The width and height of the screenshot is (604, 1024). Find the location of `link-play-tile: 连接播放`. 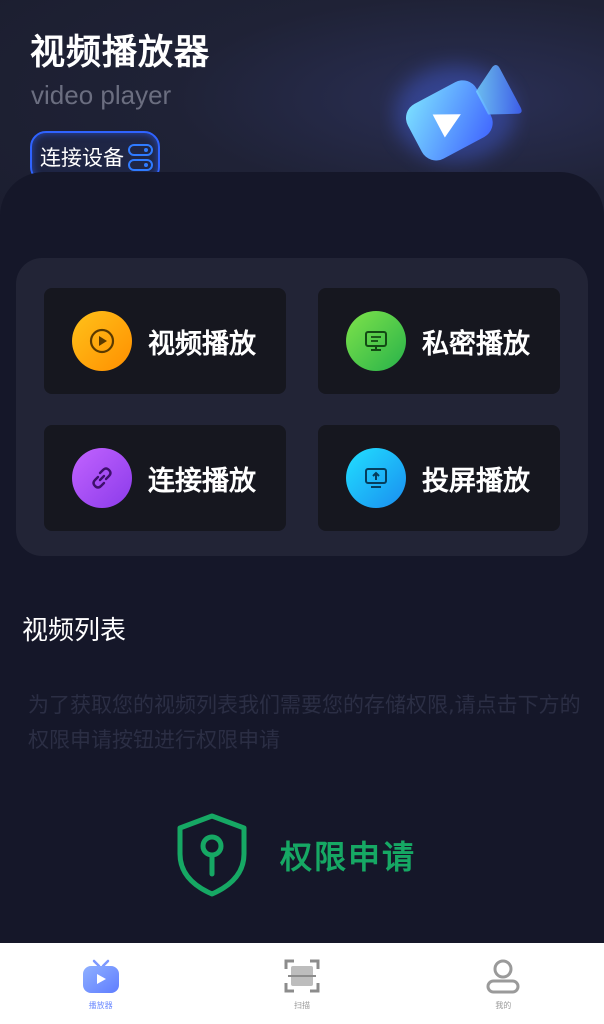

link-play-tile: 连接播放 is located at coordinates (165, 478).